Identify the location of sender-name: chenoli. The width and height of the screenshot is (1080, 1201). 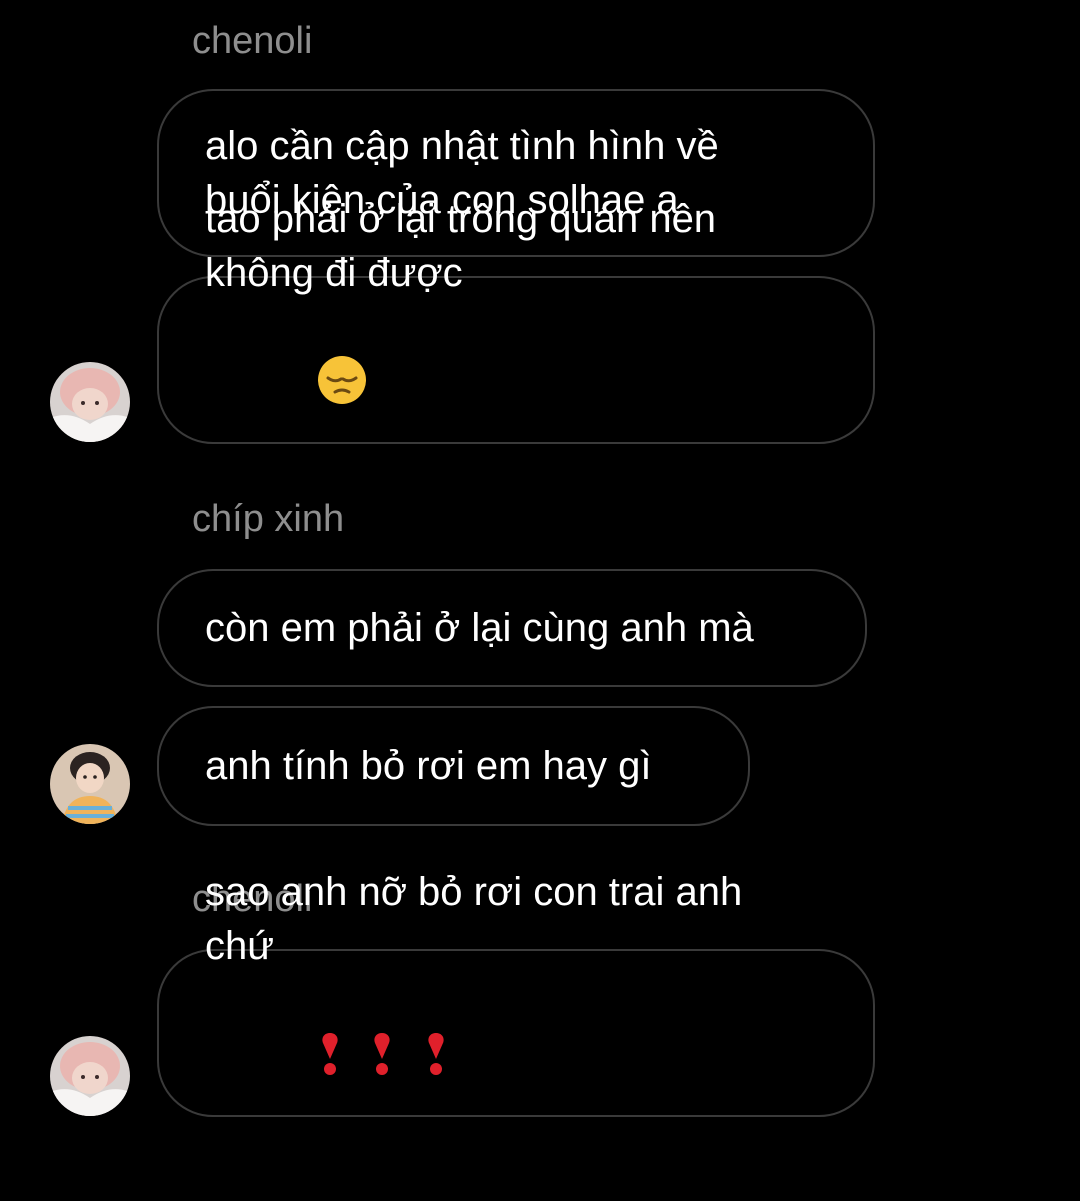
(252, 41).